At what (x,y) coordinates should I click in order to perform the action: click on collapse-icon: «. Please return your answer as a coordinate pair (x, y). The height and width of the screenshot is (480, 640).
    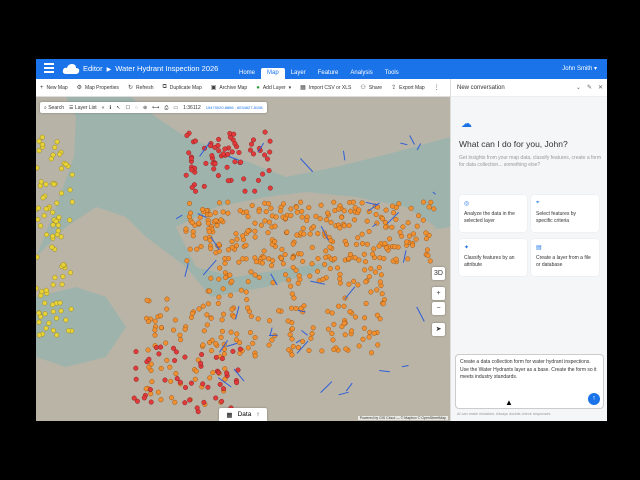
    Looking at the image, I should click on (103, 108).